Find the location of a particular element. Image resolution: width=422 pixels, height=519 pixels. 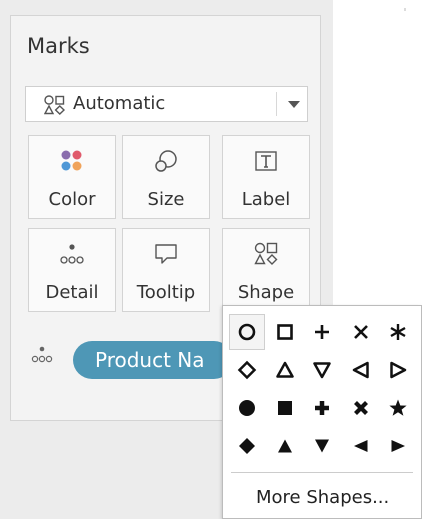

circle-filled-icon is located at coordinates (247, 408).